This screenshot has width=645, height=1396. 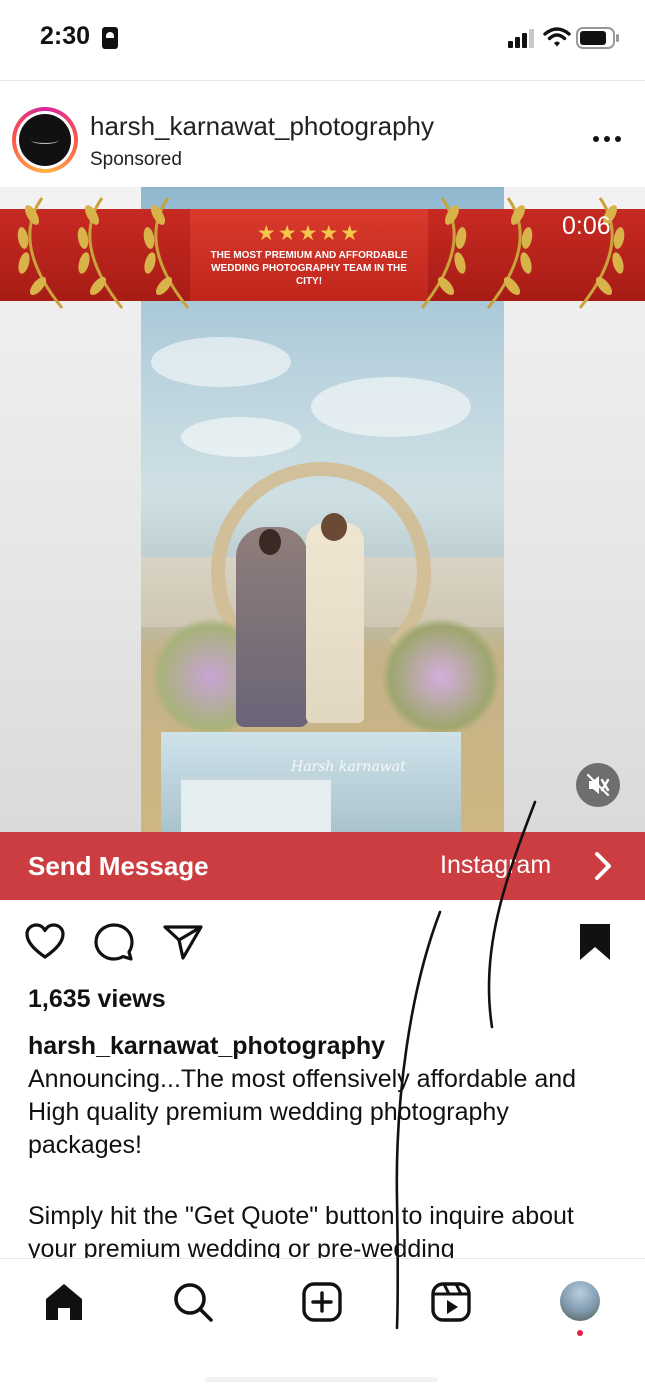 I want to click on battery-icon, so click(x=597, y=38).